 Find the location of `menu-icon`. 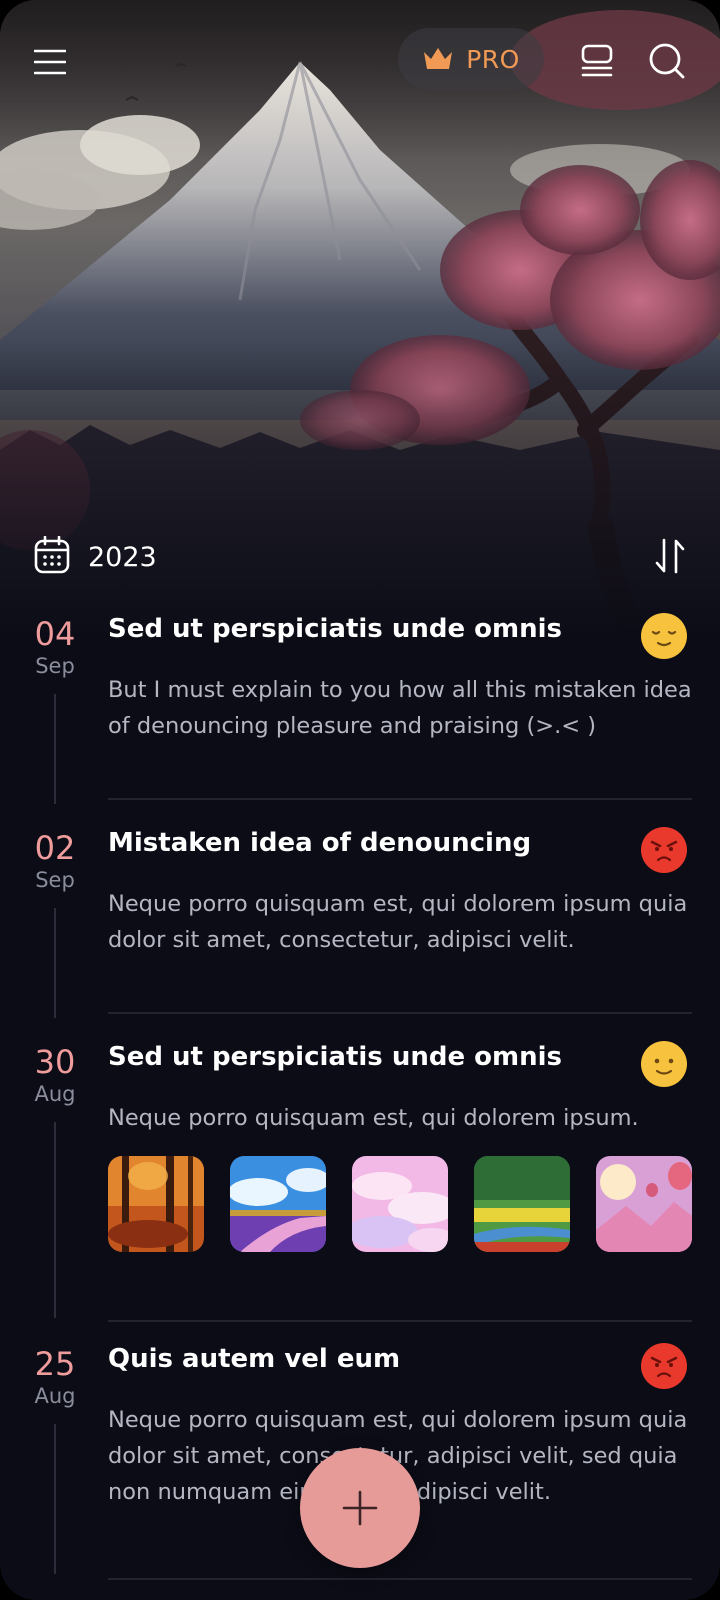

menu-icon is located at coordinates (50, 62).